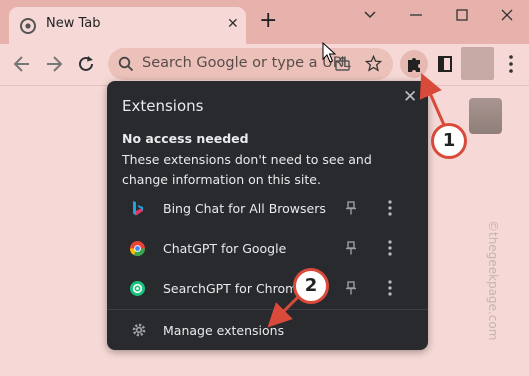 The image size is (529, 376). What do you see at coordinates (137, 288) in the screenshot?
I see `searchgpt-icon` at bounding box center [137, 288].